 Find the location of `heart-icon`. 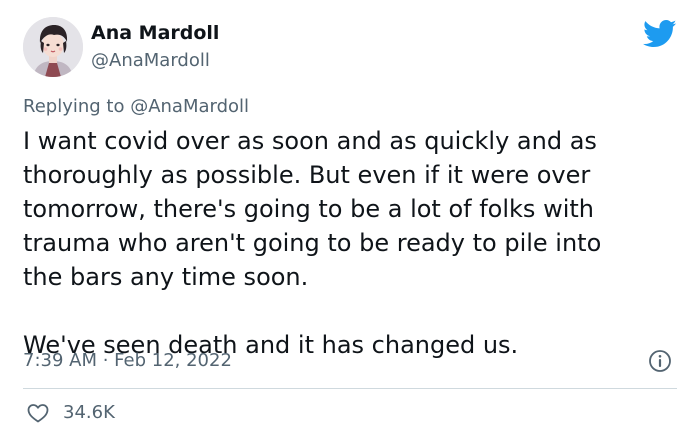

heart-icon is located at coordinates (38, 413).